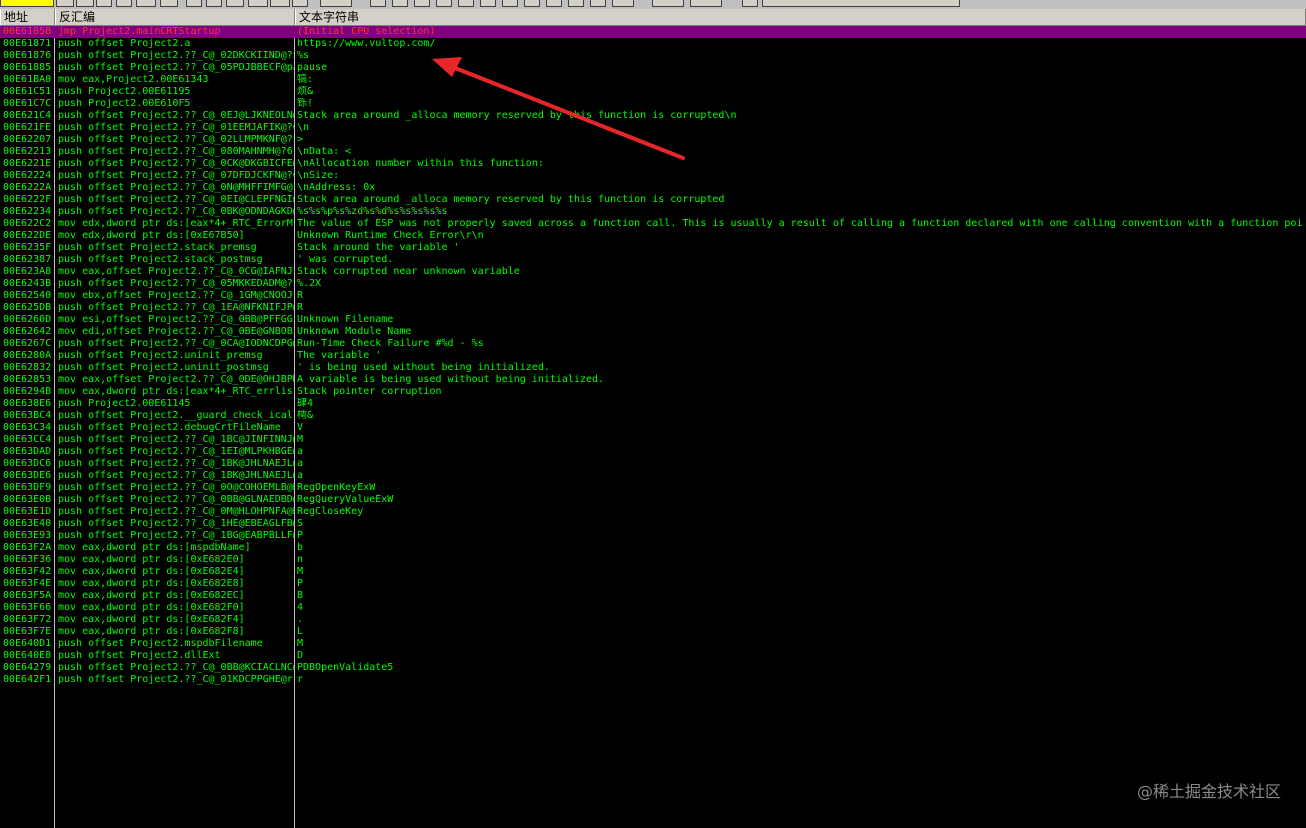 This screenshot has width=1306, height=828. What do you see at coordinates (27, 3) in the screenshot?
I see `toolbar-button-active` at bounding box center [27, 3].